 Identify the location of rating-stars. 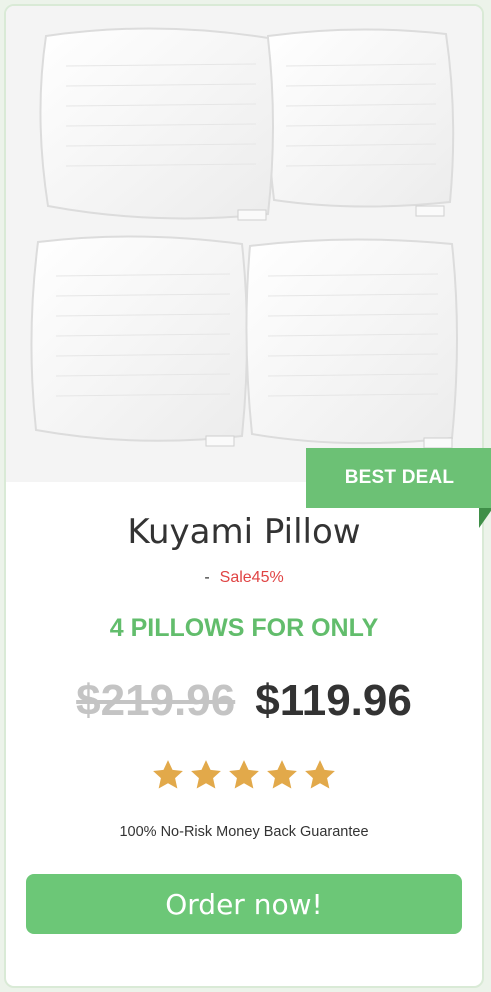
(244, 777).